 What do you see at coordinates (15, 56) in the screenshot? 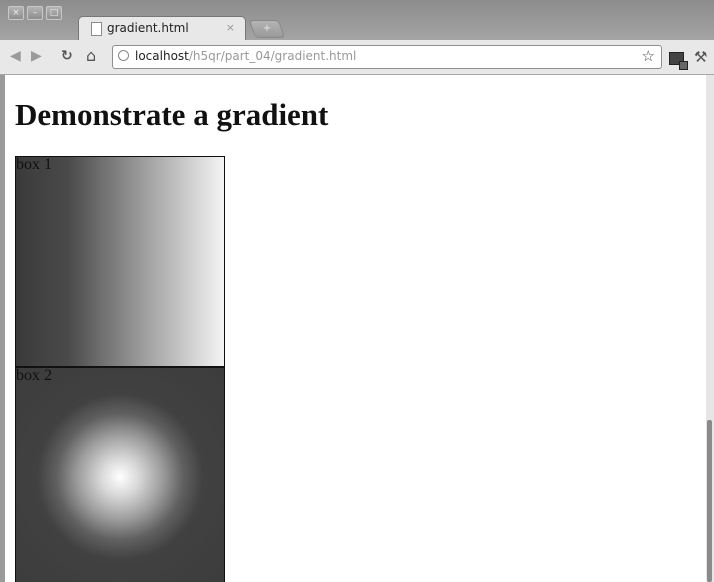
I see `back-arrow-icon: ◀` at bounding box center [15, 56].